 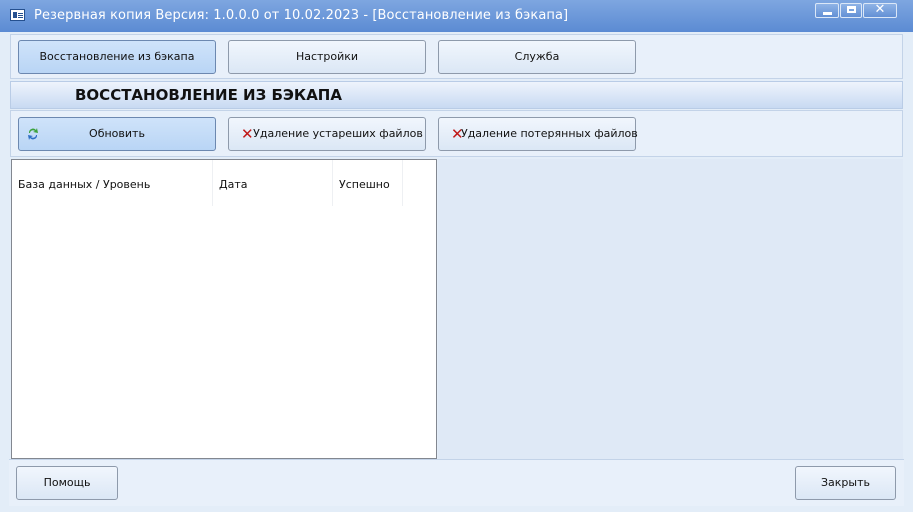 What do you see at coordinates (67, 483) in the screenshot?
I see `help-button: Помощь` at bounding box center [67, 483].